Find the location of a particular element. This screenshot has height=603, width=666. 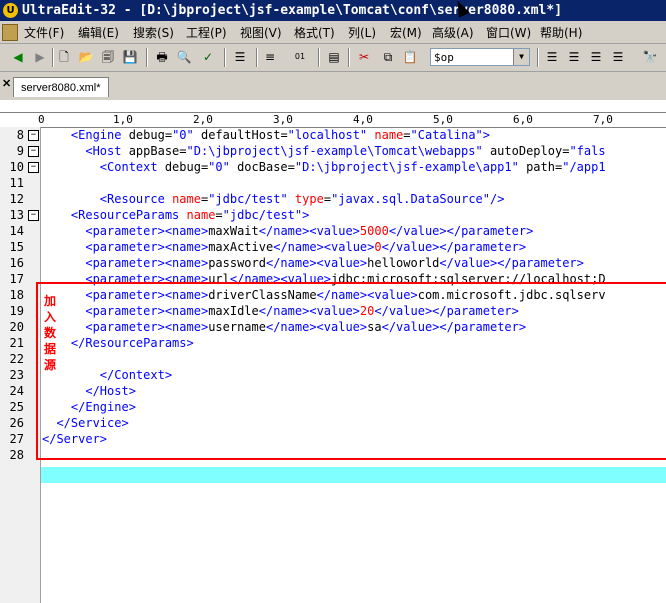

menu-help: 帮助(H) is located at coordinates (561, 32).